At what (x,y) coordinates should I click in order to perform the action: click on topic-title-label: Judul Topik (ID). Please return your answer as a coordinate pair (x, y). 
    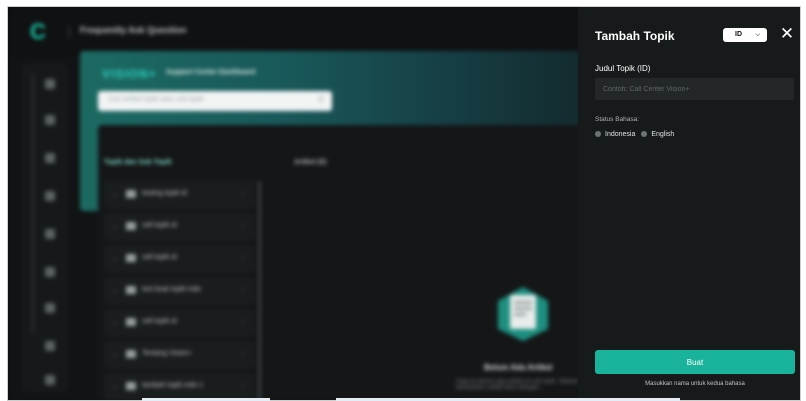
    Looking at the image, I should click on (623, 68).